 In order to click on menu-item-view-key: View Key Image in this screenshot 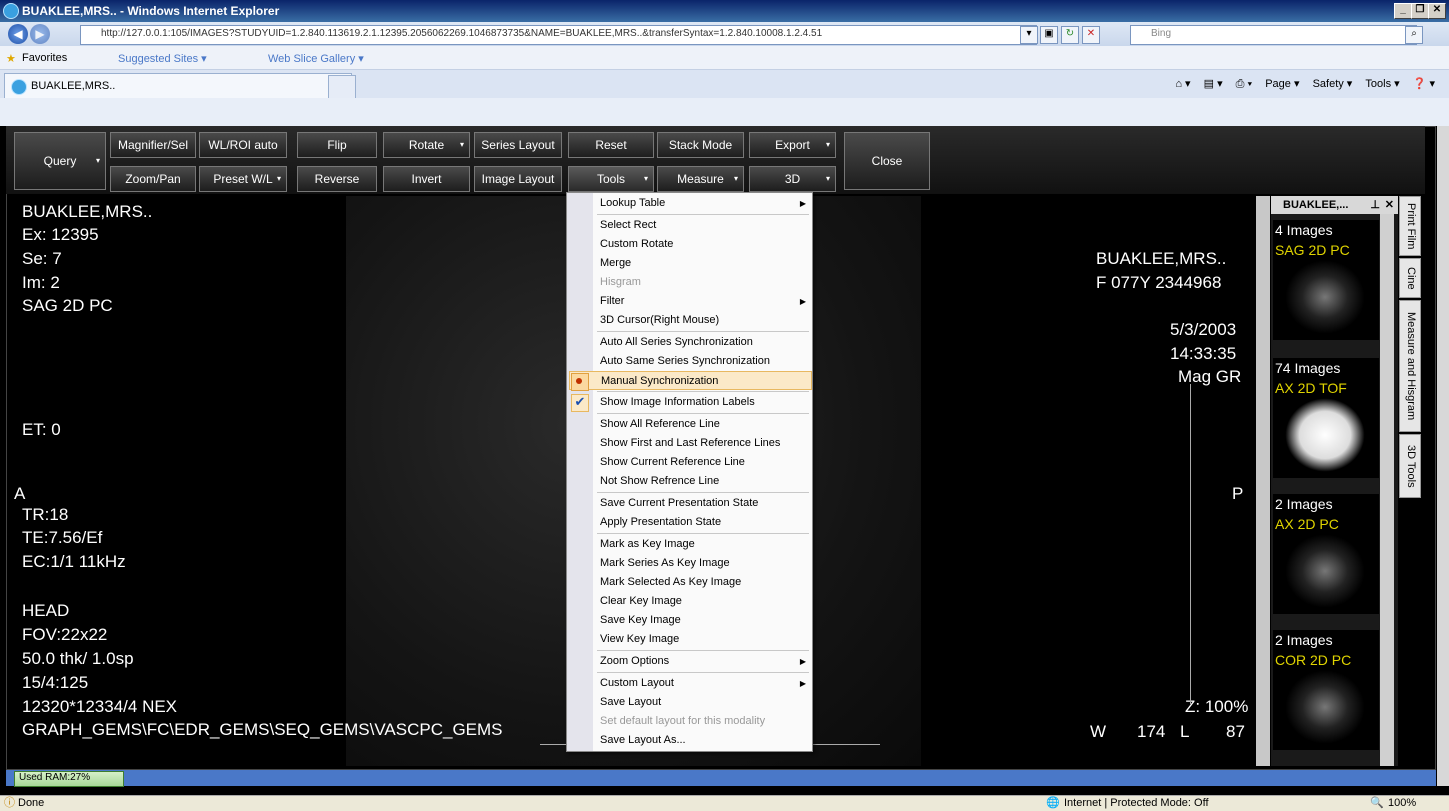, I will do `click(702, 639)`.